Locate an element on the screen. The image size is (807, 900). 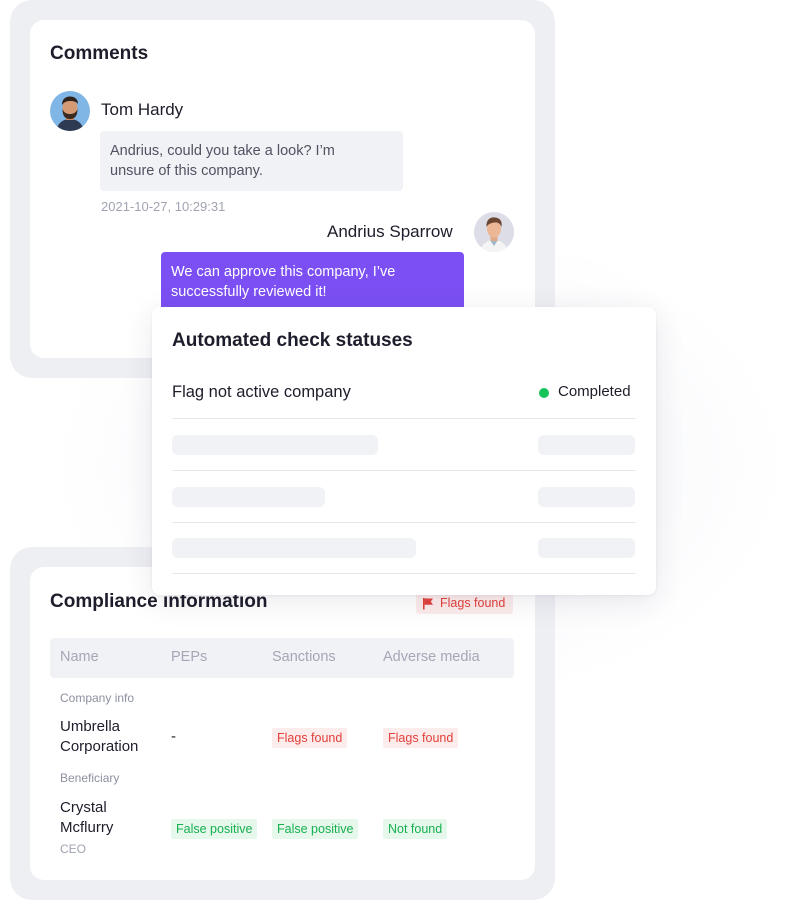
section-label: Company info is located at coordinates (97, 698).